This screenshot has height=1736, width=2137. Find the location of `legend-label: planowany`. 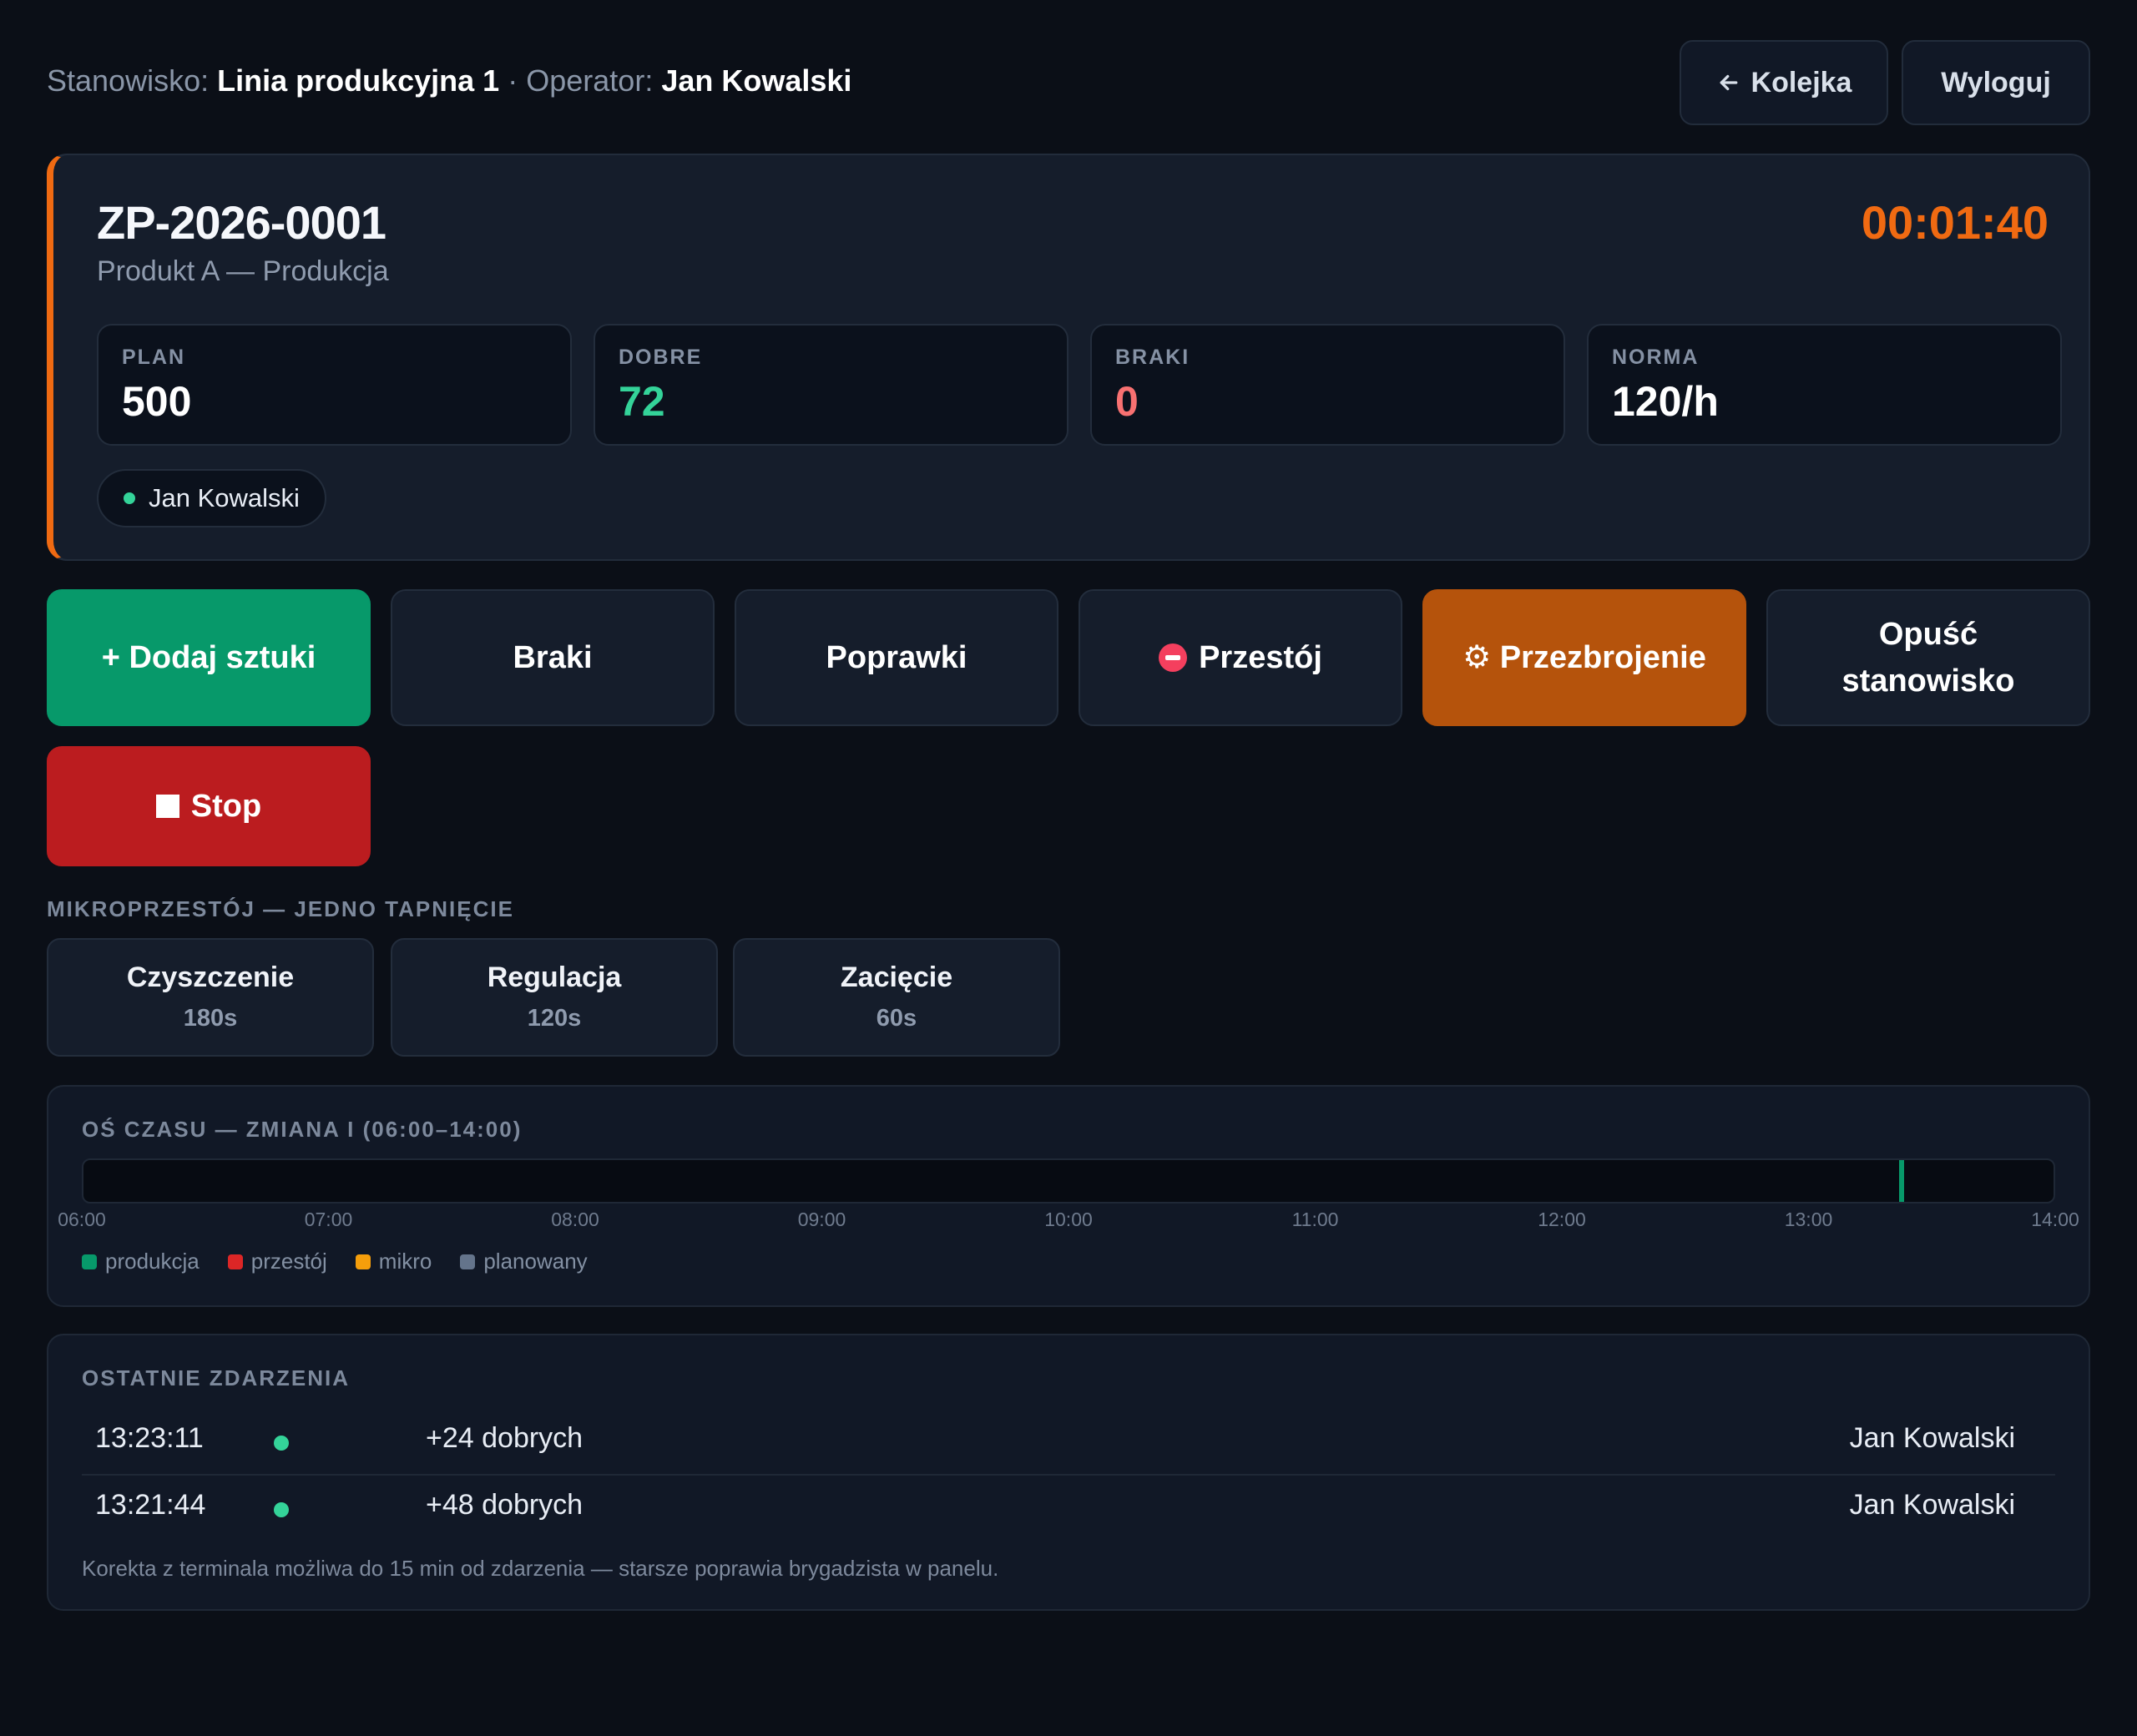

legend-label: planowany is located at coordinates (535, 1261).